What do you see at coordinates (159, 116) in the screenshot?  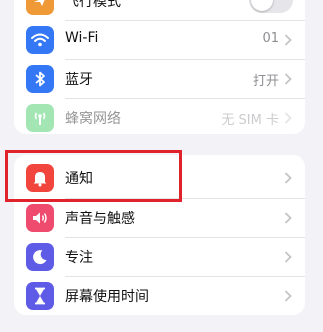 I see `cellular-row: 蜂窝网络 无 SIM 卡` at bounding box center [159, 116].